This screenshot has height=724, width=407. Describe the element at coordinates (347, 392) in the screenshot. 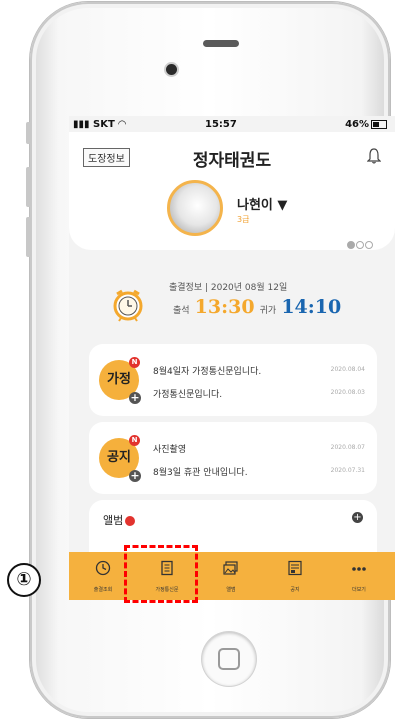

I see `family-notice-date-2: 2020.08.03` at that location.